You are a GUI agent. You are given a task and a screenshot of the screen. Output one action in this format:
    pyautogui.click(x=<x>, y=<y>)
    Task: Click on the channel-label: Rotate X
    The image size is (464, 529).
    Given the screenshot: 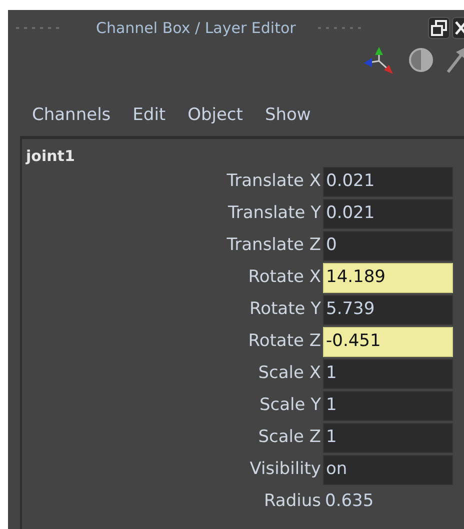 What is the action you would take?
    pyautogui.click(x=172, y=278)
    